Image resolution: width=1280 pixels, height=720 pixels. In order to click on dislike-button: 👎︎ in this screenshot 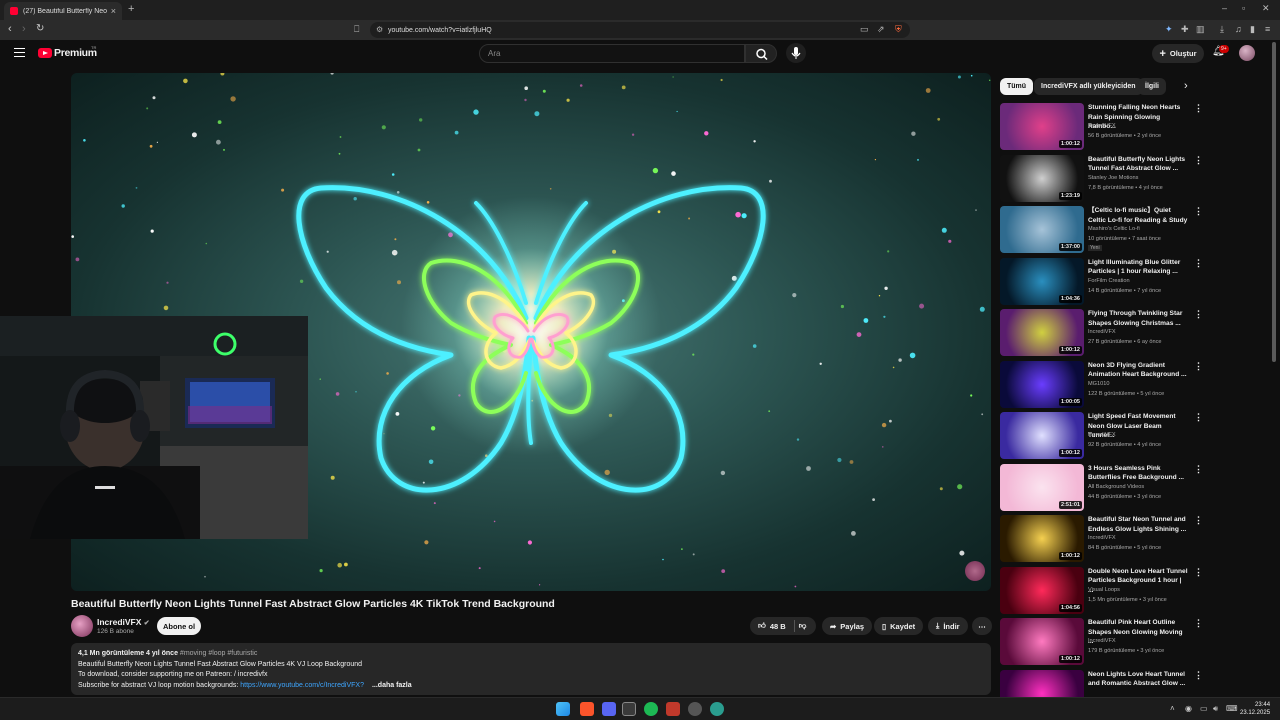, I will do `click(803, 626)`.